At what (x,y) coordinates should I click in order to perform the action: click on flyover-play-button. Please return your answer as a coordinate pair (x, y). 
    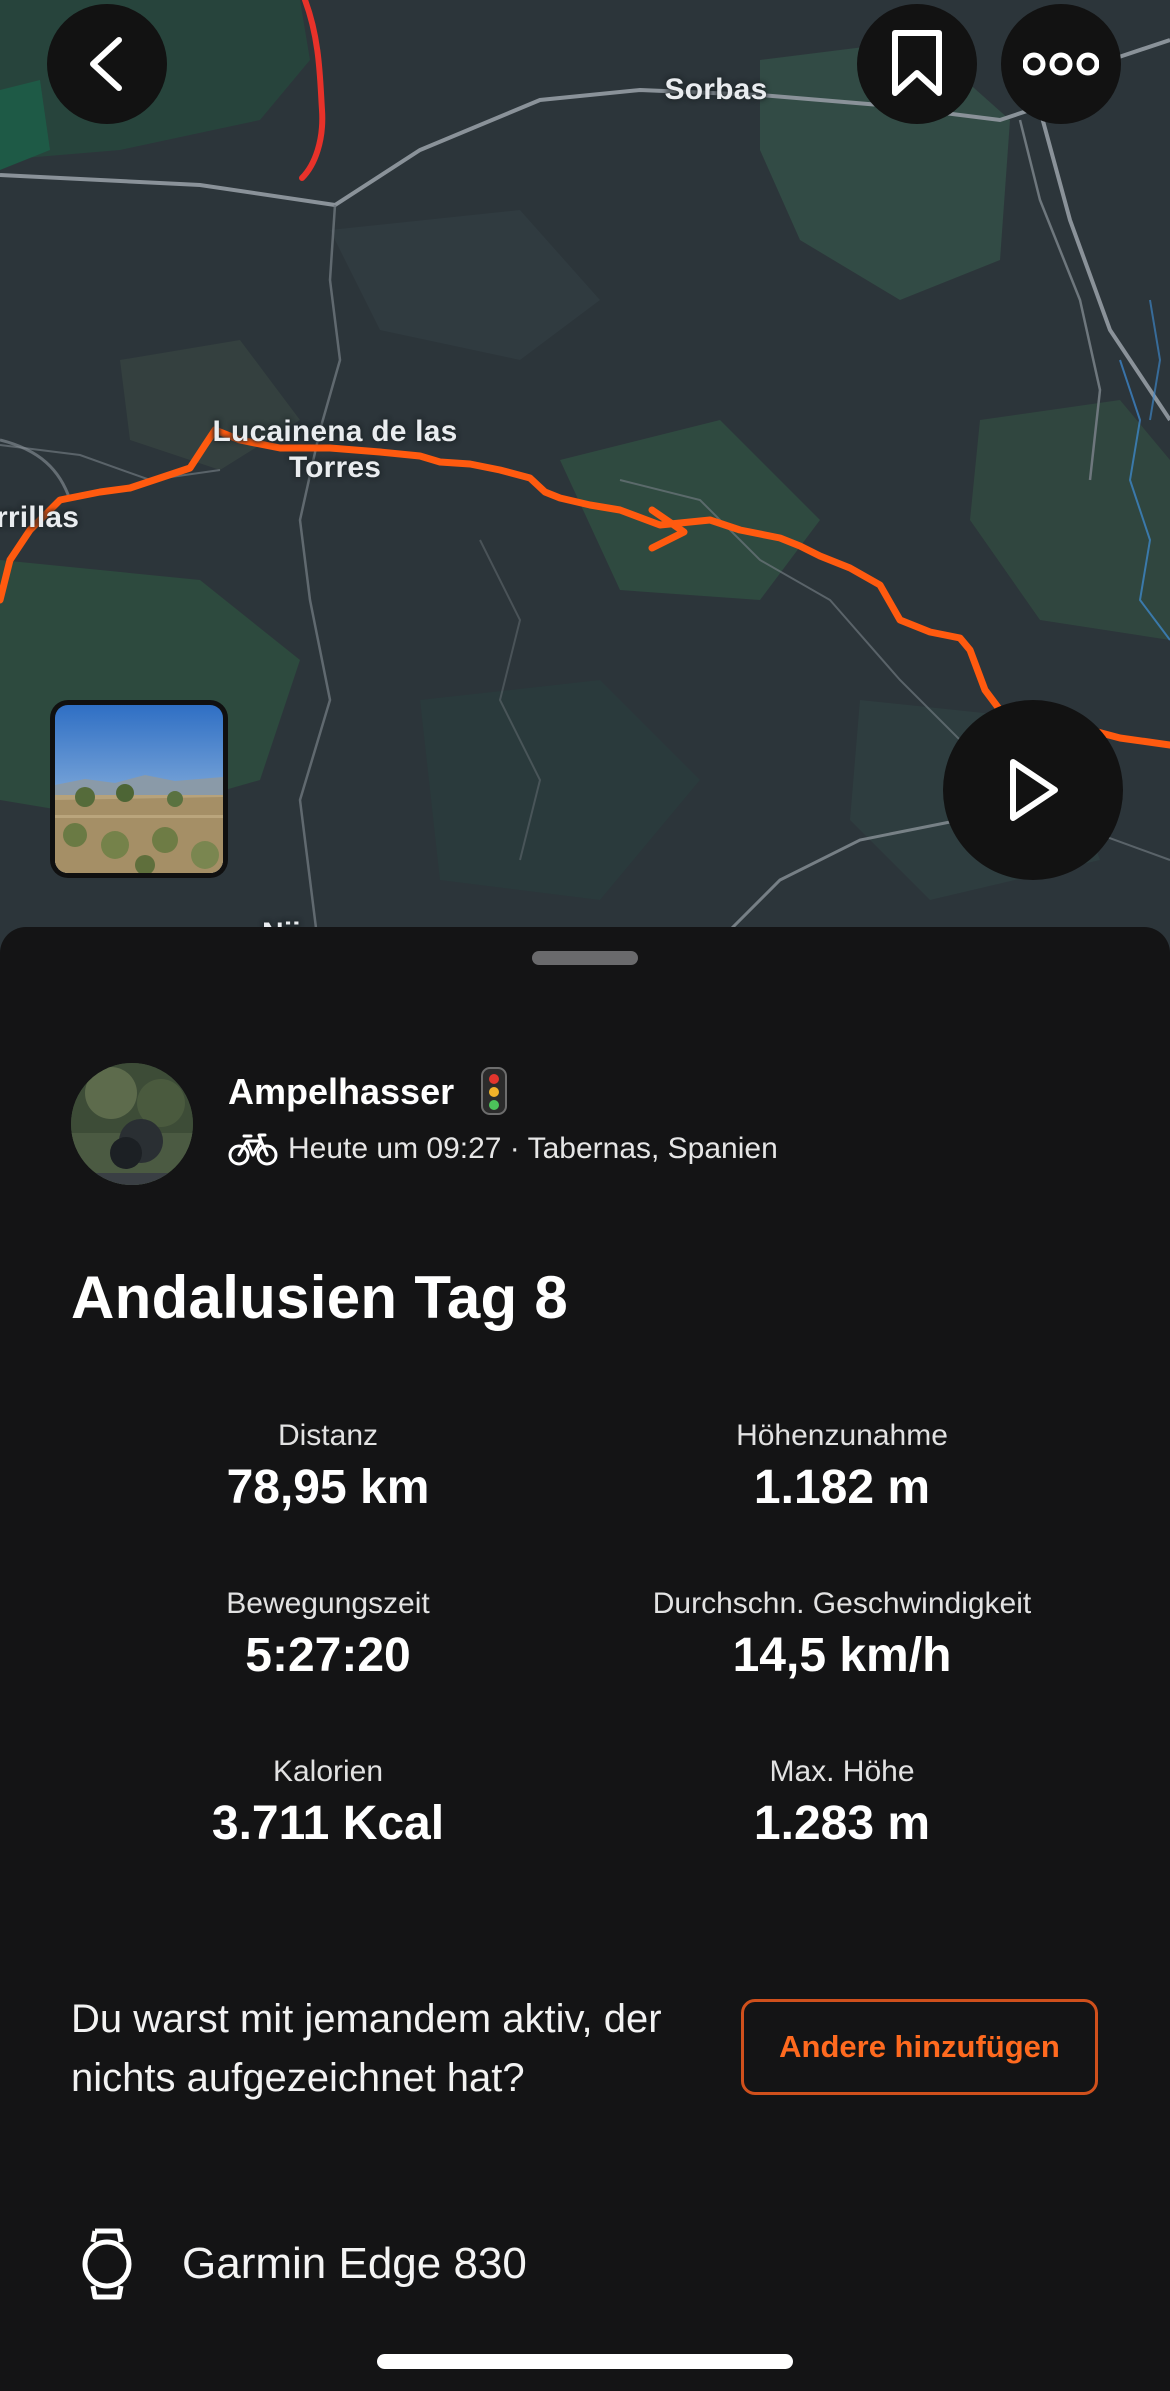
    Looking at the image, I should click on (1033, 790).